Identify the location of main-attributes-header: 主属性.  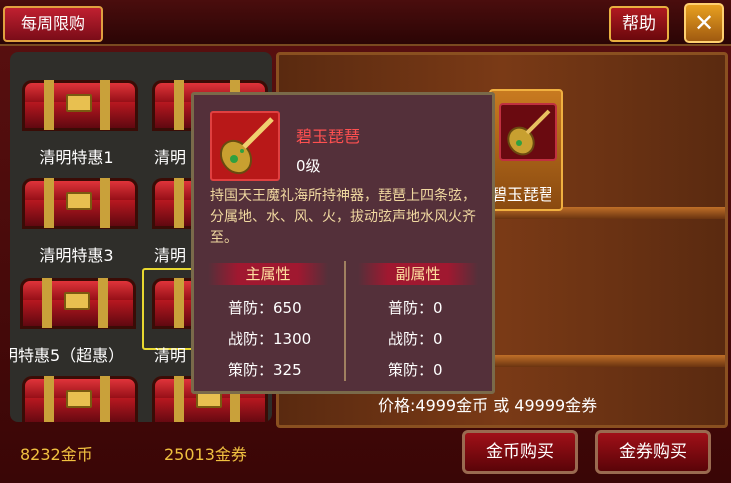
(268, 274).